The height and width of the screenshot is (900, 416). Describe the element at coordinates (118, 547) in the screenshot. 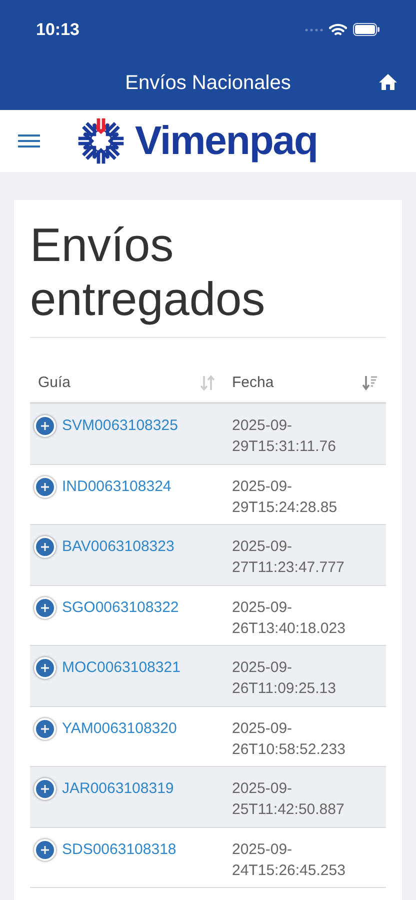

I see `tracking-link: BAV0063108323` at that location.